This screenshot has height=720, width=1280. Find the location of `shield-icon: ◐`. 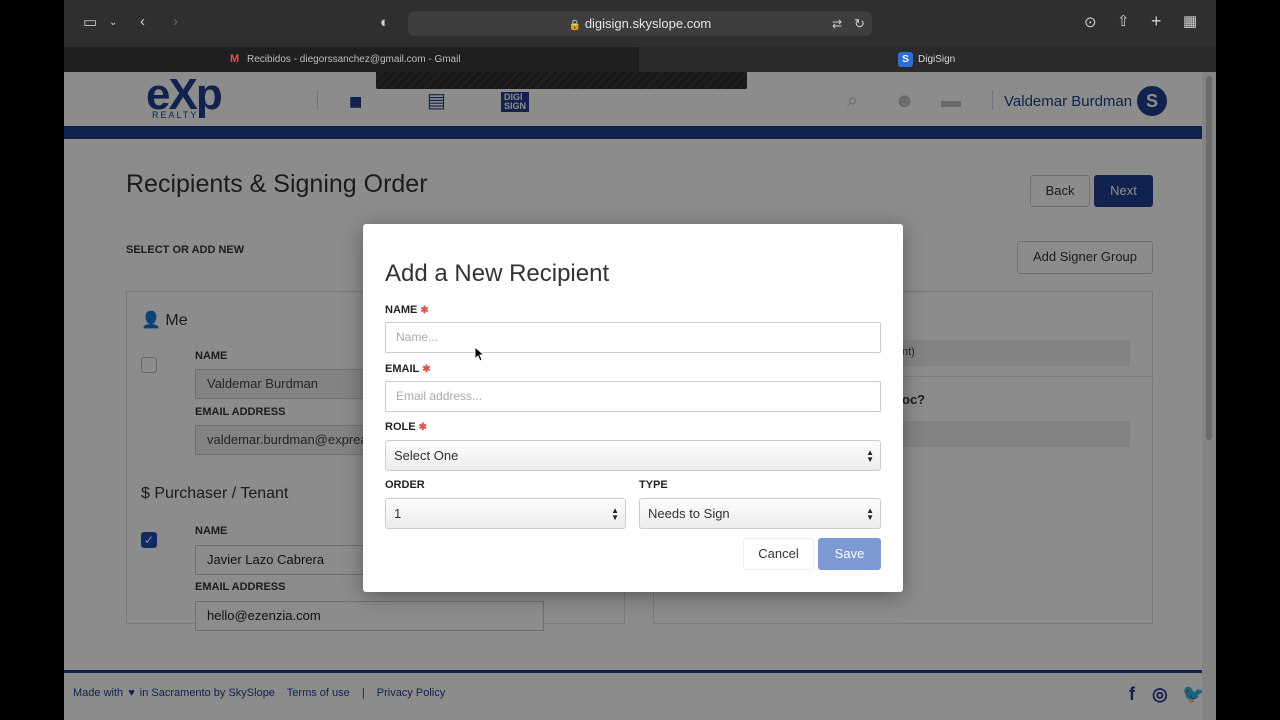

shield-icon: ◐ is located at coordinates (384, 23).